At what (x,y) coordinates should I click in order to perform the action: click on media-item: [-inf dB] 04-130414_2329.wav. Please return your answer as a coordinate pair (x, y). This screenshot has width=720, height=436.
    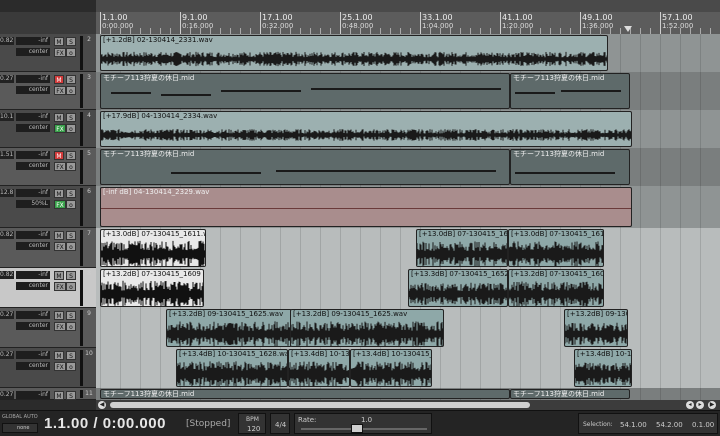
    Looking at the image, I should click on (366, 207).